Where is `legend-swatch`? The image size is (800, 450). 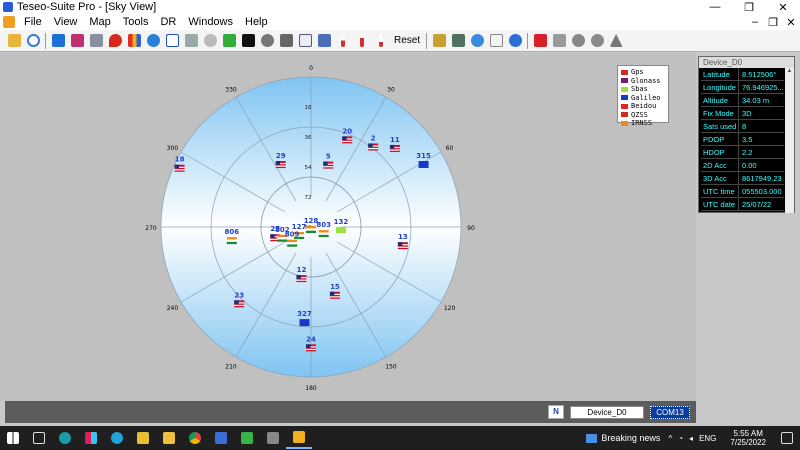 legend-swatch is located at coordinates (624, 98).